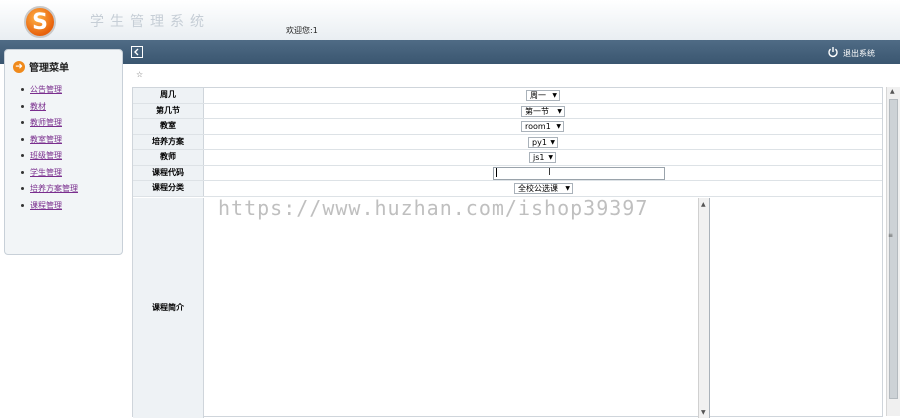 The width and height of the screenshot is (900, 418). I want to click on collapse-icon, so click(137, 52).